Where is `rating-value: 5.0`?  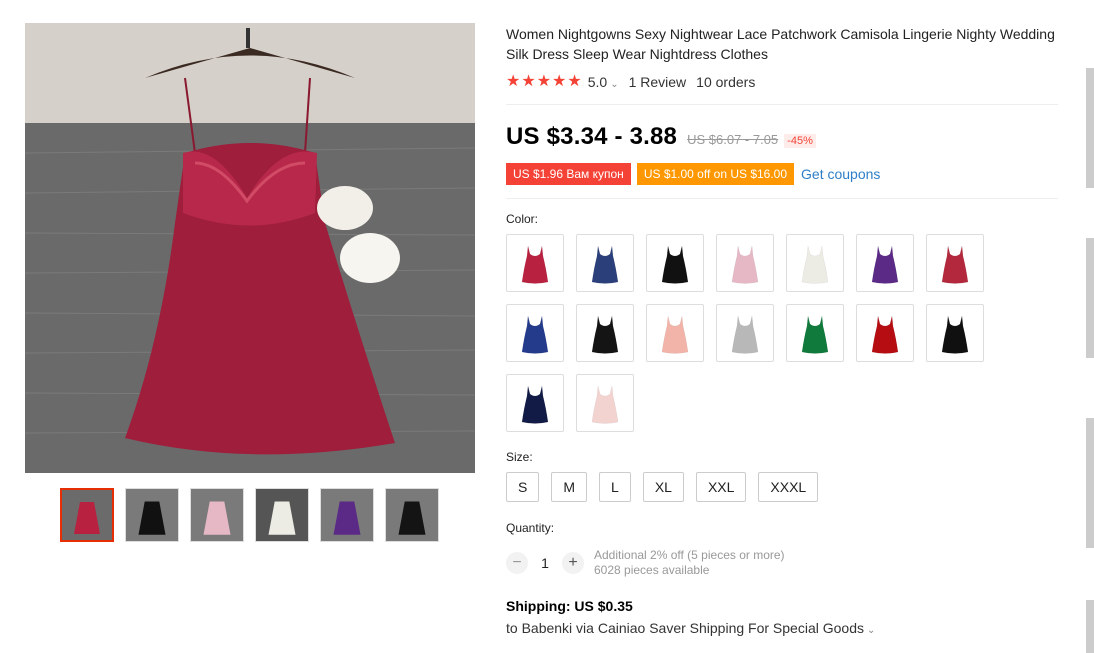 rating-value: 5.0 is located at coordinates (597, 82).